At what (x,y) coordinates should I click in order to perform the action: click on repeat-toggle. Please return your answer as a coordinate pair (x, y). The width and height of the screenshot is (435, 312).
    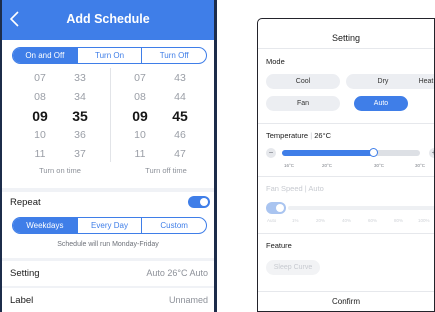
    Looking at the image, I should click on (199, 202).